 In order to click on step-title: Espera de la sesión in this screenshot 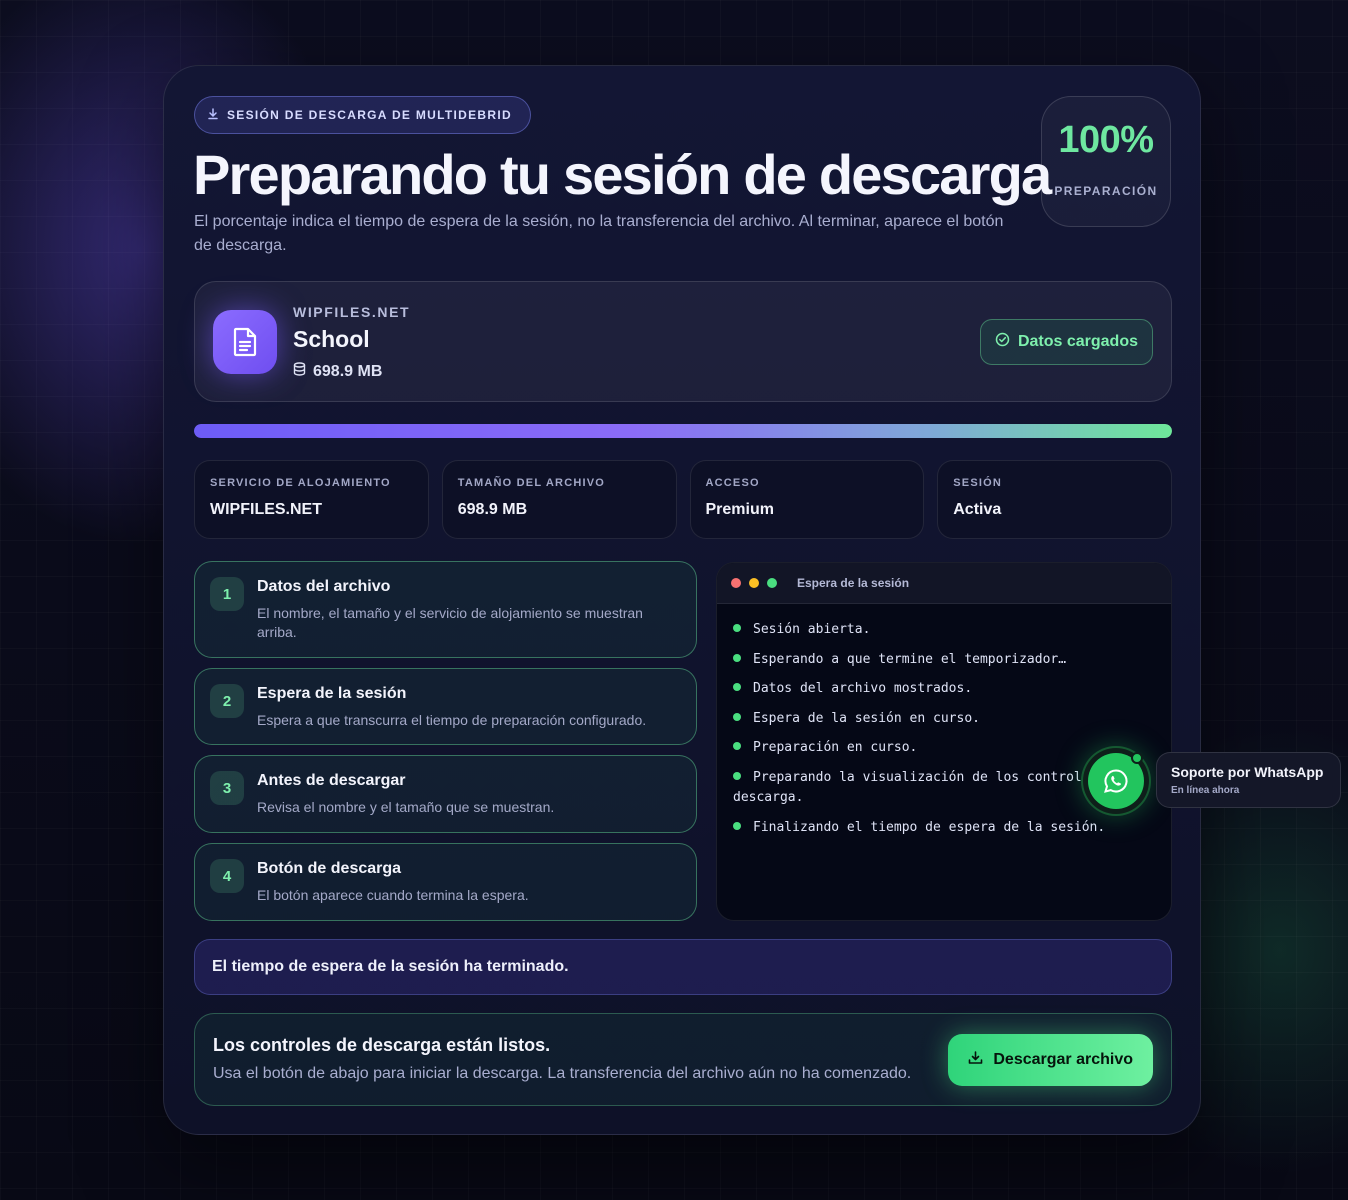, I will do `click(332, 693)`.